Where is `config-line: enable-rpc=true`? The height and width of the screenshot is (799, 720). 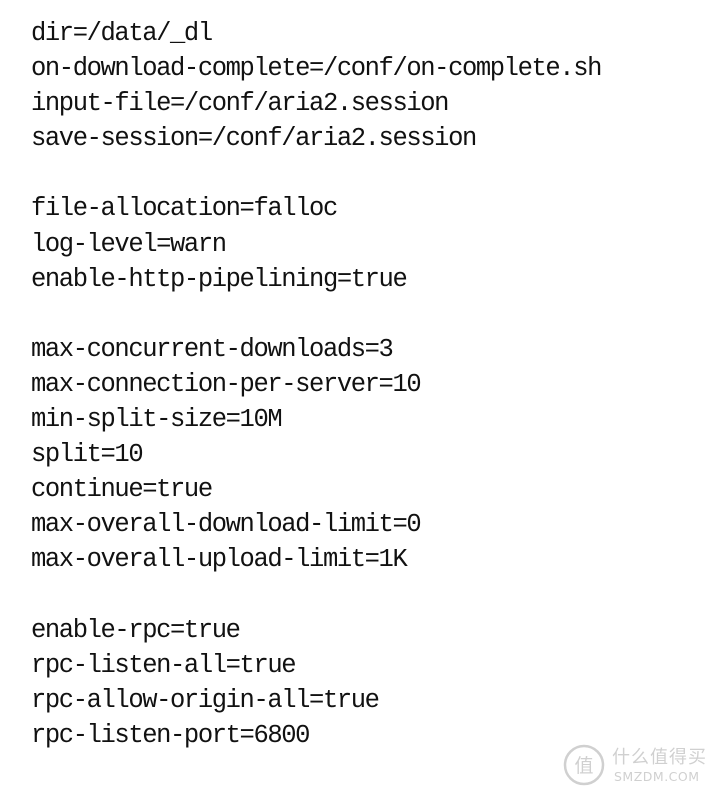
config-line: enable-rpc=true is located at coordinates (136, 630).